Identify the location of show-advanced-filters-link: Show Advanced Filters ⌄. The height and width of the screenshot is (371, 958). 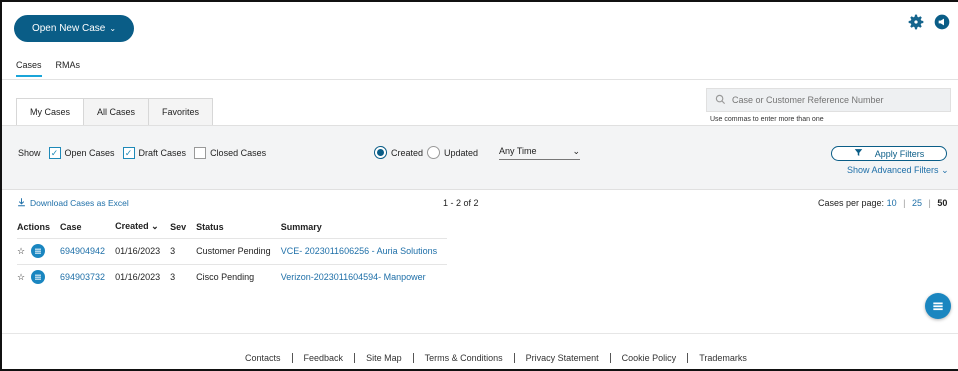
(898, 170).